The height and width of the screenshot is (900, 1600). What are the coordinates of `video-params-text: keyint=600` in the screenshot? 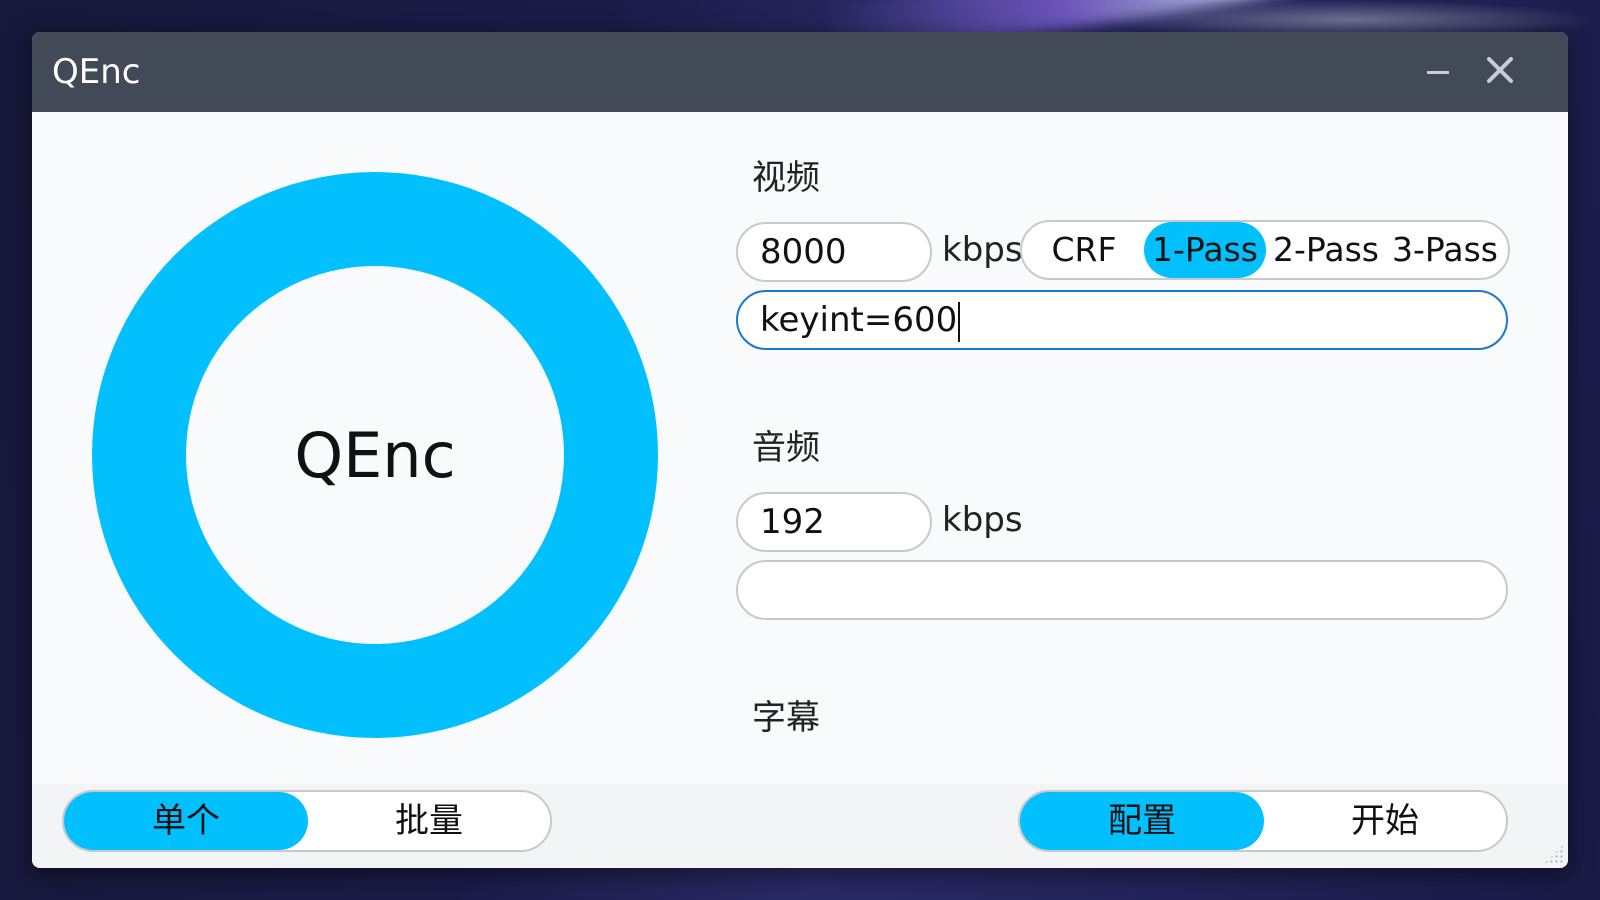 It's located at (859, 320).